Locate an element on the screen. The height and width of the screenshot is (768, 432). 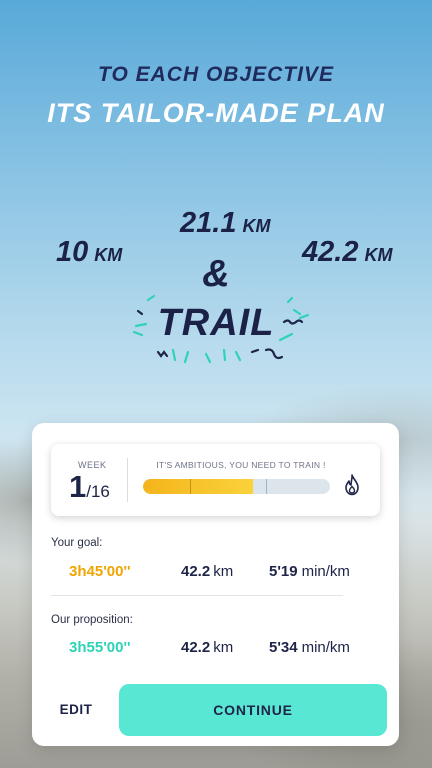
goal-pace: 5'19 min/km is located at coordinates (309, 571).